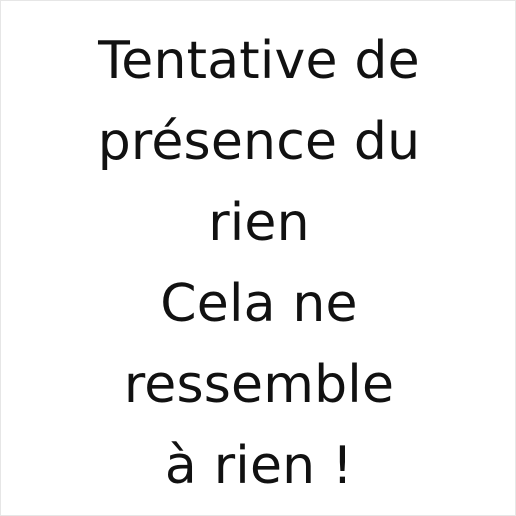 The width and height of the screenshot is (516, 516). Describe the element at coordinates (259, 466) in the screenshot. I see `text-line-6: à rien !` at that location.